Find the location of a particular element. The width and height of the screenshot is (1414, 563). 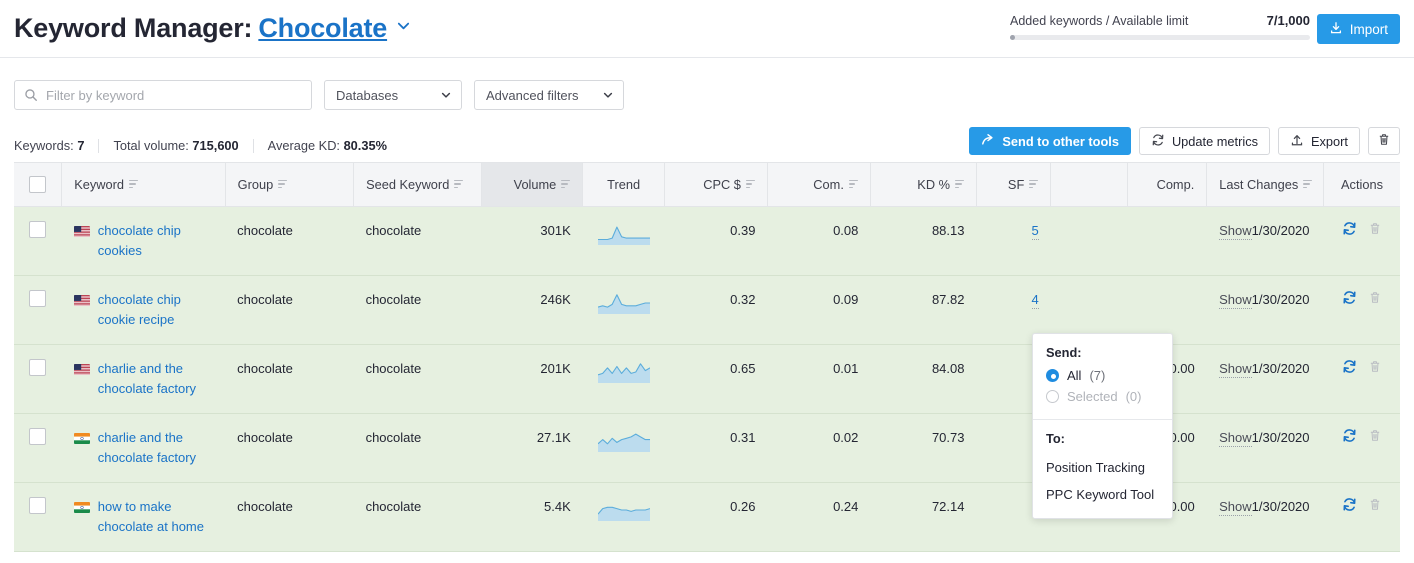

cpc-cell: 0.65 is located at coordinates (716, 379).